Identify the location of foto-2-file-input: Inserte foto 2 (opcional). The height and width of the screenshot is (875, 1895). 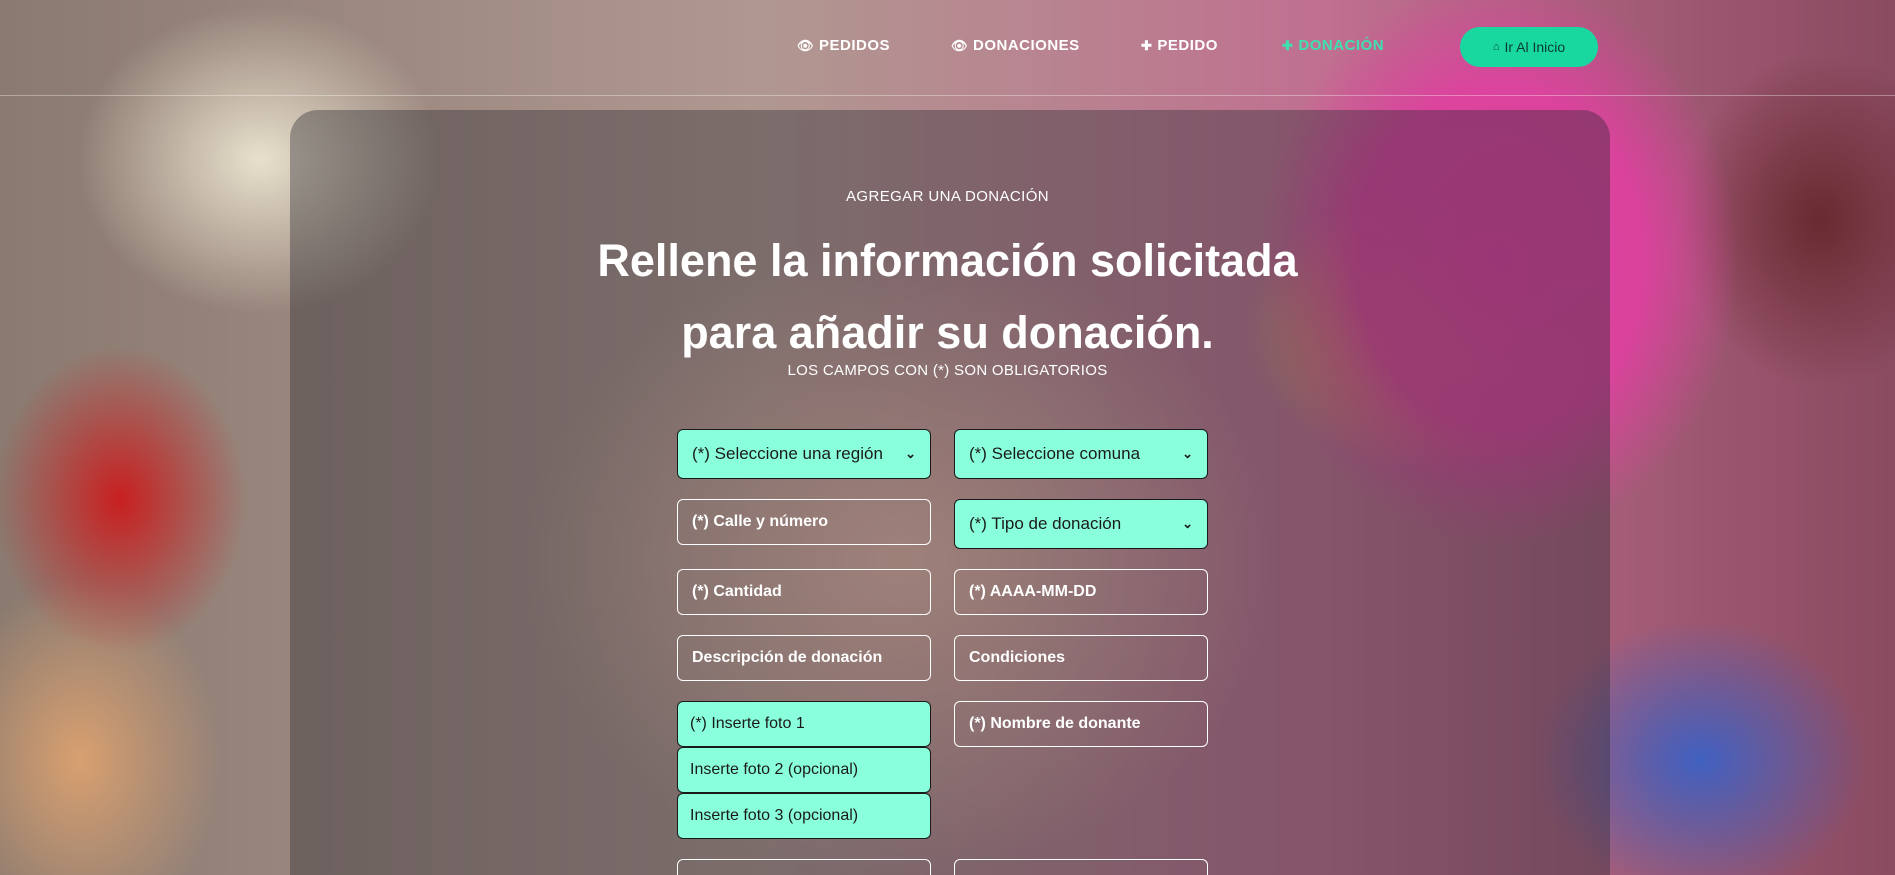
(804, 770).